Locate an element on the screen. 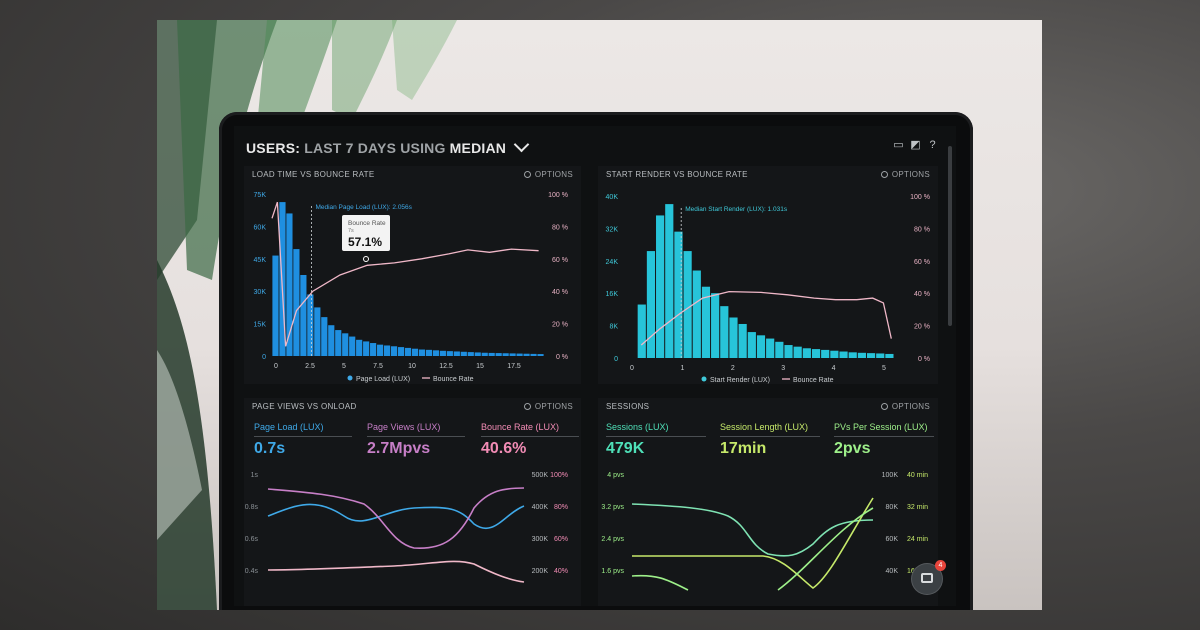  x-axis-tick: 15 is located at coordinates (480, 366).